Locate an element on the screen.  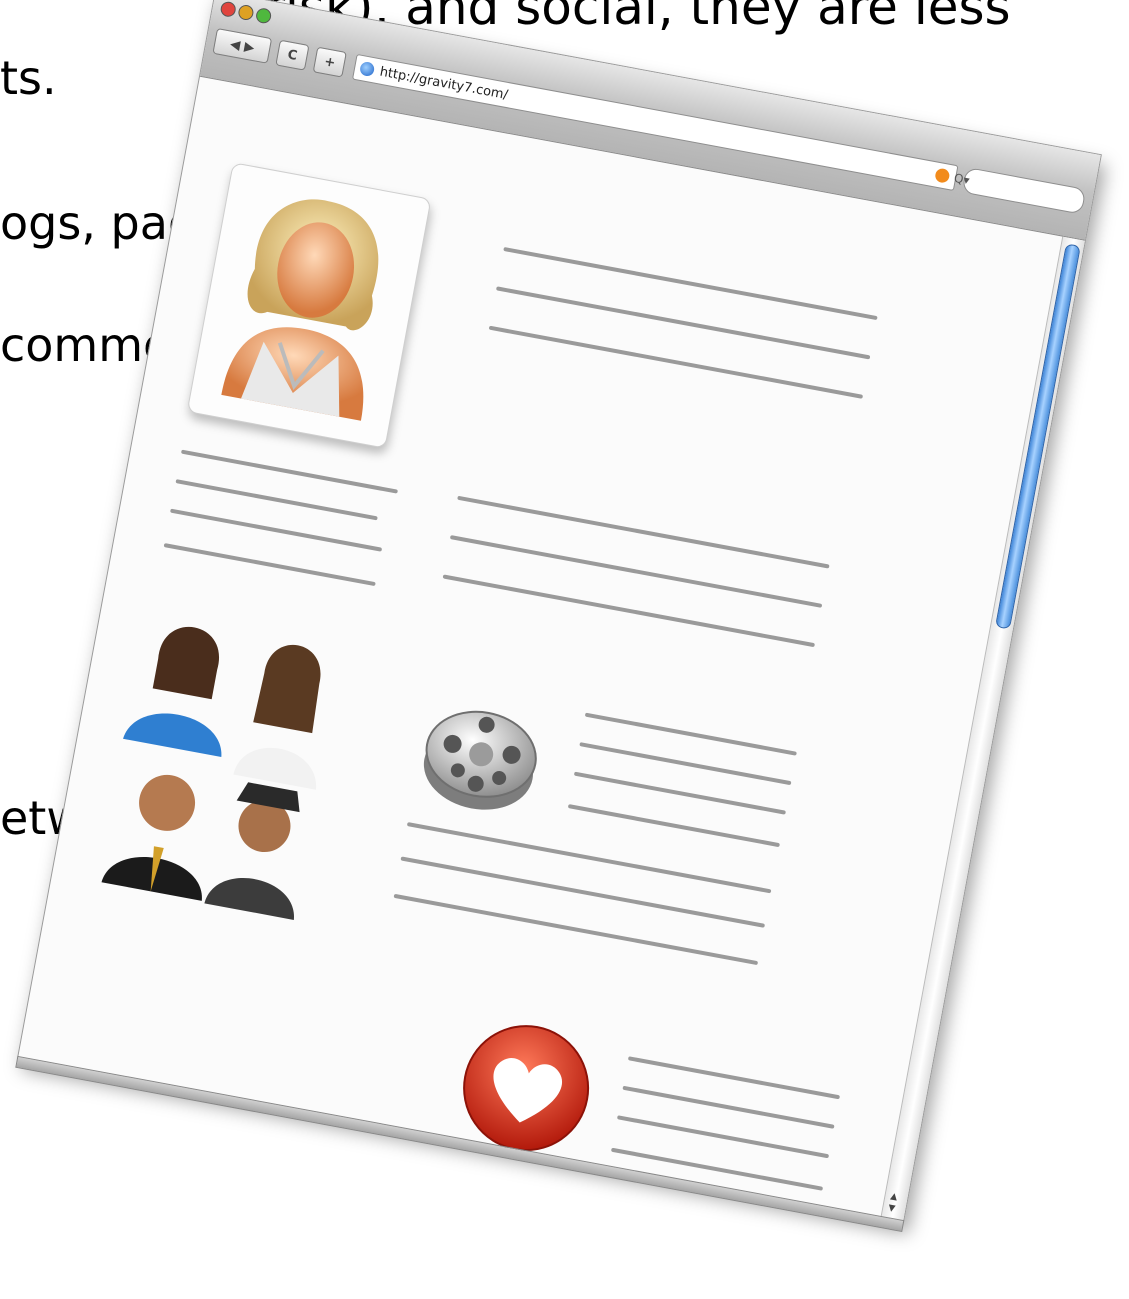
add-bookmark-button: + is located at coordinates (329, 62).